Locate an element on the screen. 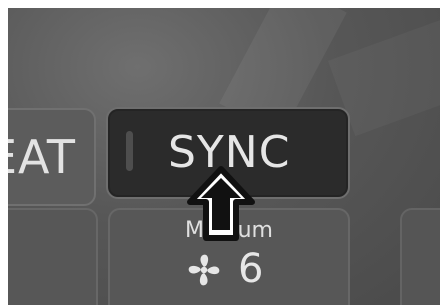 This screenshot has height=305, width=440. up-arrow-pointer-icon is located at coordinates (221, 203).